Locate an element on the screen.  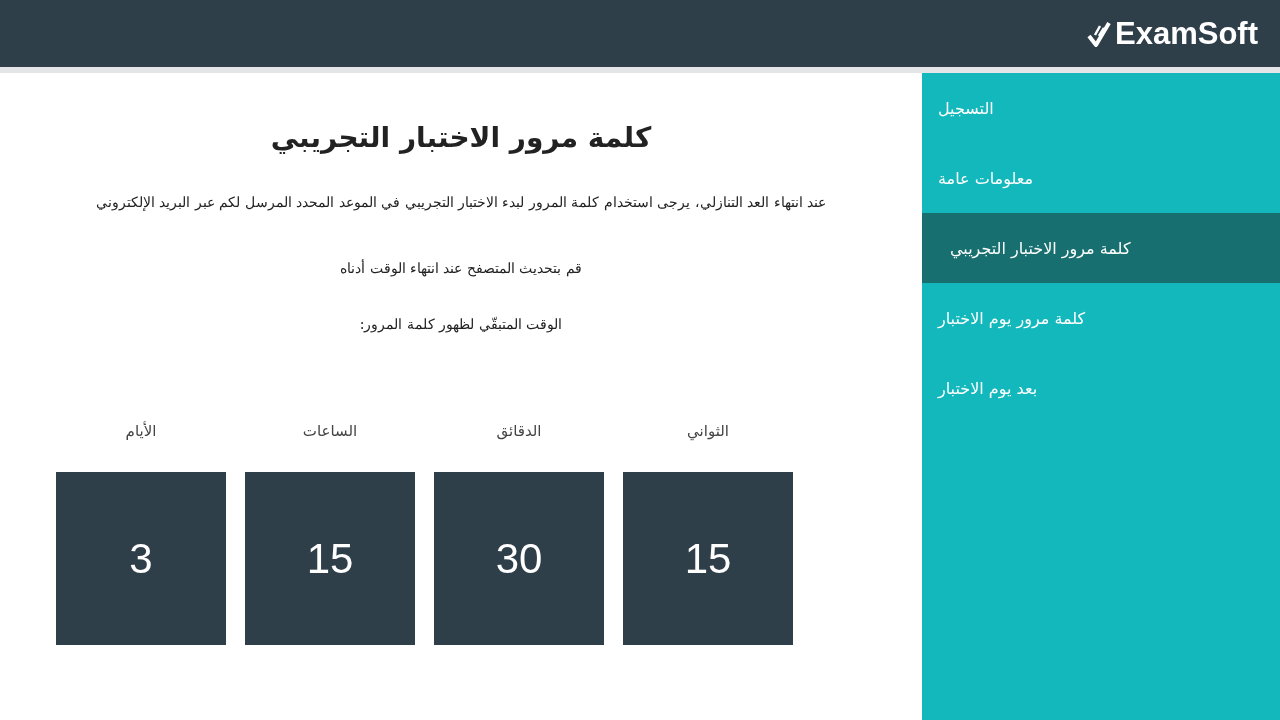
countdown-label: الدقائق is located at coordinates (519, 431).